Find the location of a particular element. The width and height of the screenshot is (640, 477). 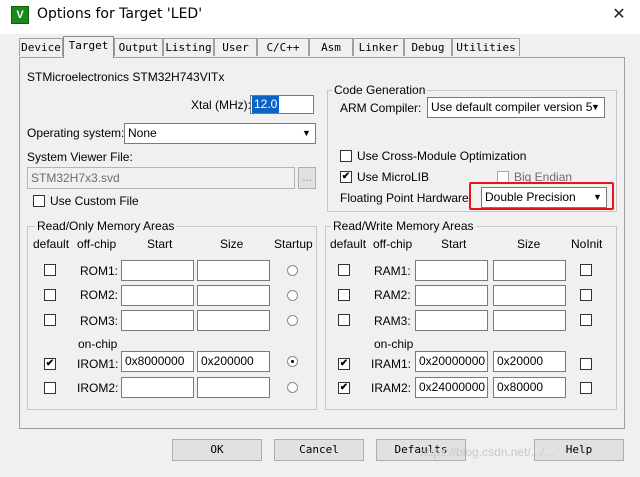

svf-input: STM32H7x3.svd is located at coordinates (161, 178).